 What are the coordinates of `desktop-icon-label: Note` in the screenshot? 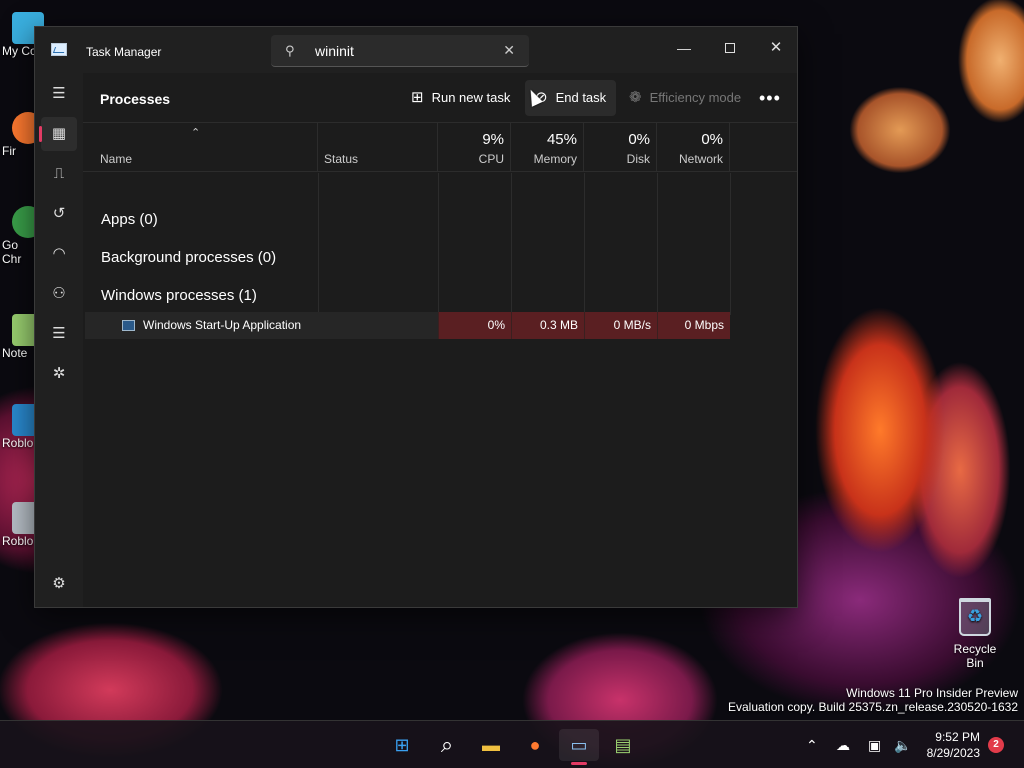 It's located at (15, 353).